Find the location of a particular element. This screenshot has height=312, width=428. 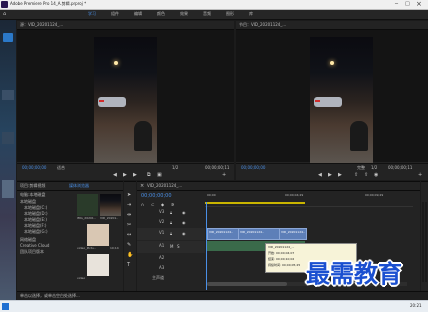

slip-tool-icon: ↔ is located at coordinates (129, 235).